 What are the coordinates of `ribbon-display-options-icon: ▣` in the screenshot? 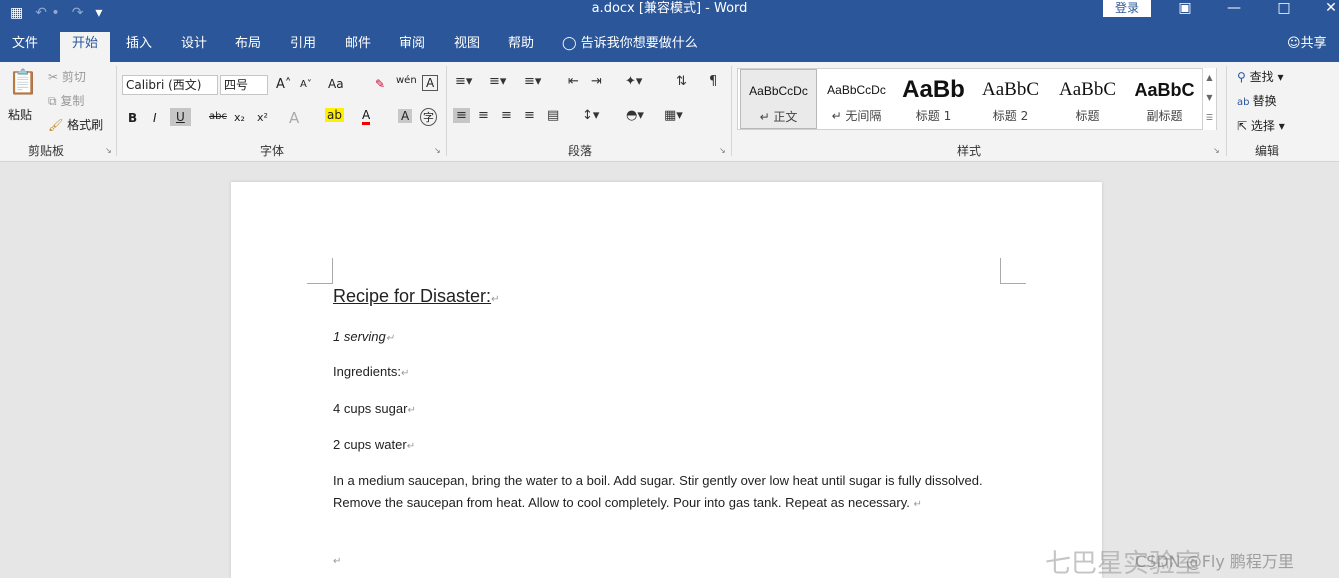 It's located at (1185, 8).